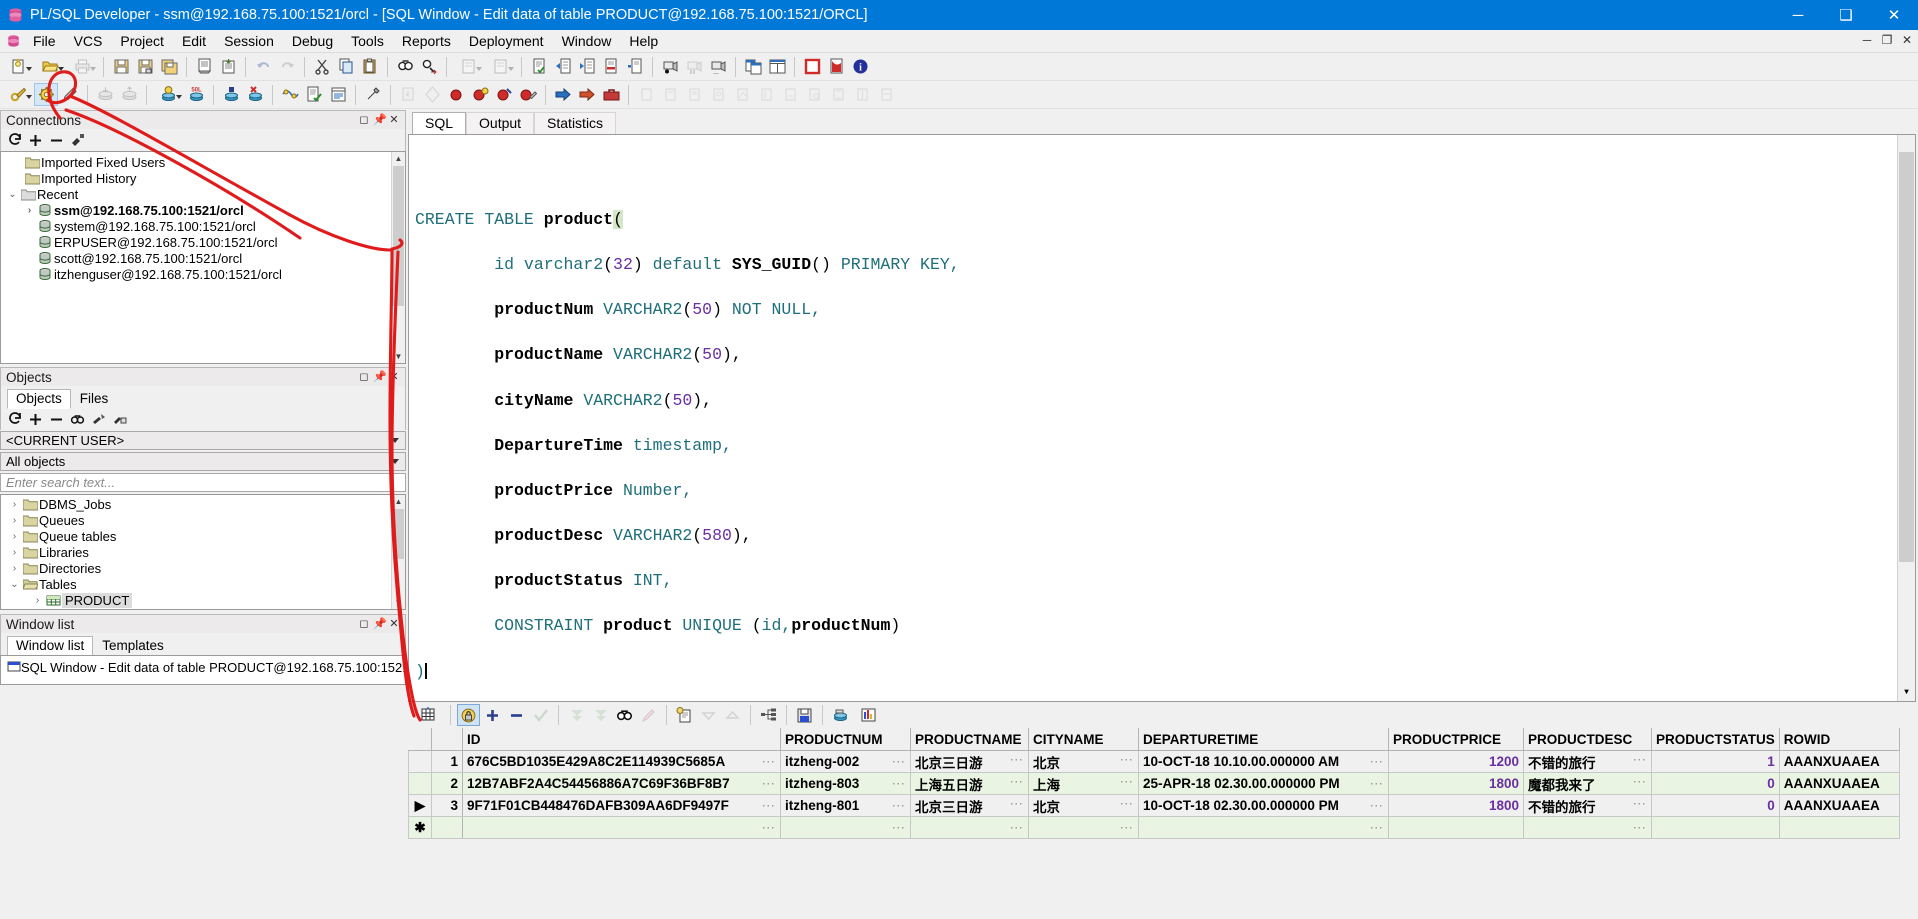 Image resolution: width=1918 pixels, height=919 pixels. I want to click on tree-item-directories: › Directories, so click(195, 568).